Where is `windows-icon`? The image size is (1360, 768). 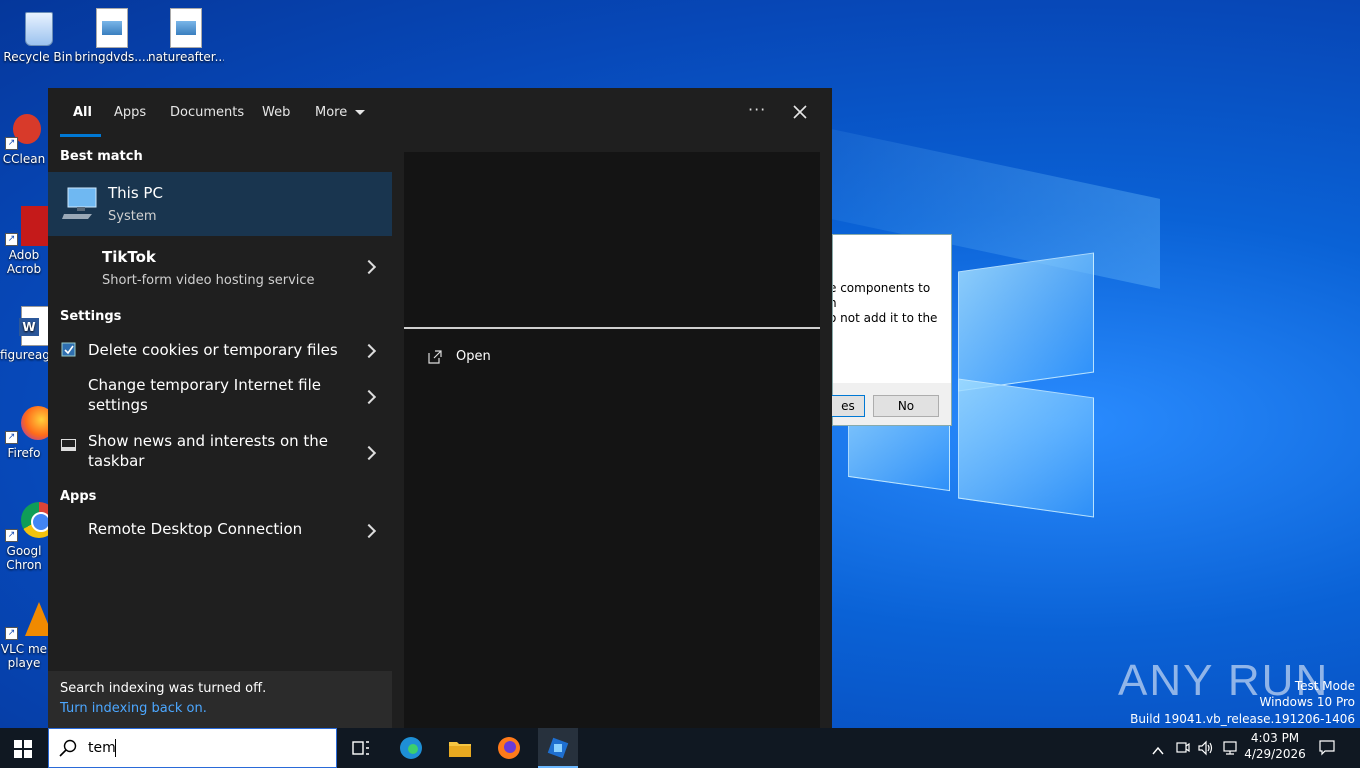 windows-icon is located at coordinates (23, 749).